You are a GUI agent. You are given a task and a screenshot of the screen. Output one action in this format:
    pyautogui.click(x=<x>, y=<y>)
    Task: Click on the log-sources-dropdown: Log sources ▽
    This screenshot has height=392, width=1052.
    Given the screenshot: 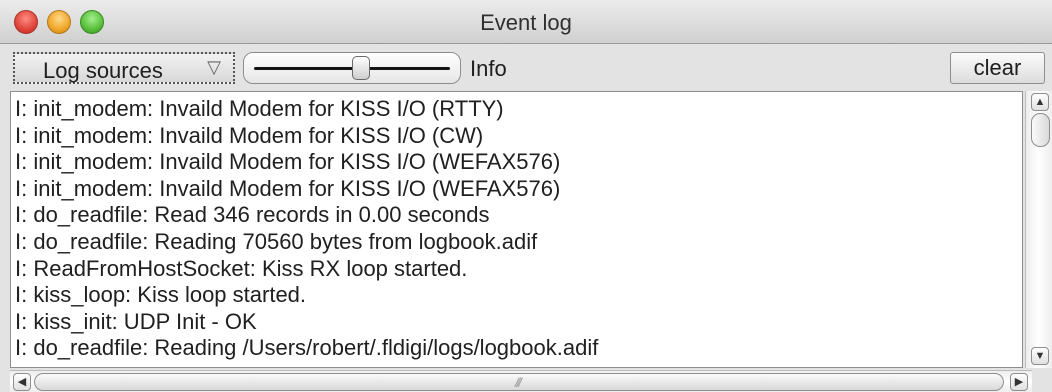 What is the action you would take?
    pyautogui.click(x=124, y=68)
    